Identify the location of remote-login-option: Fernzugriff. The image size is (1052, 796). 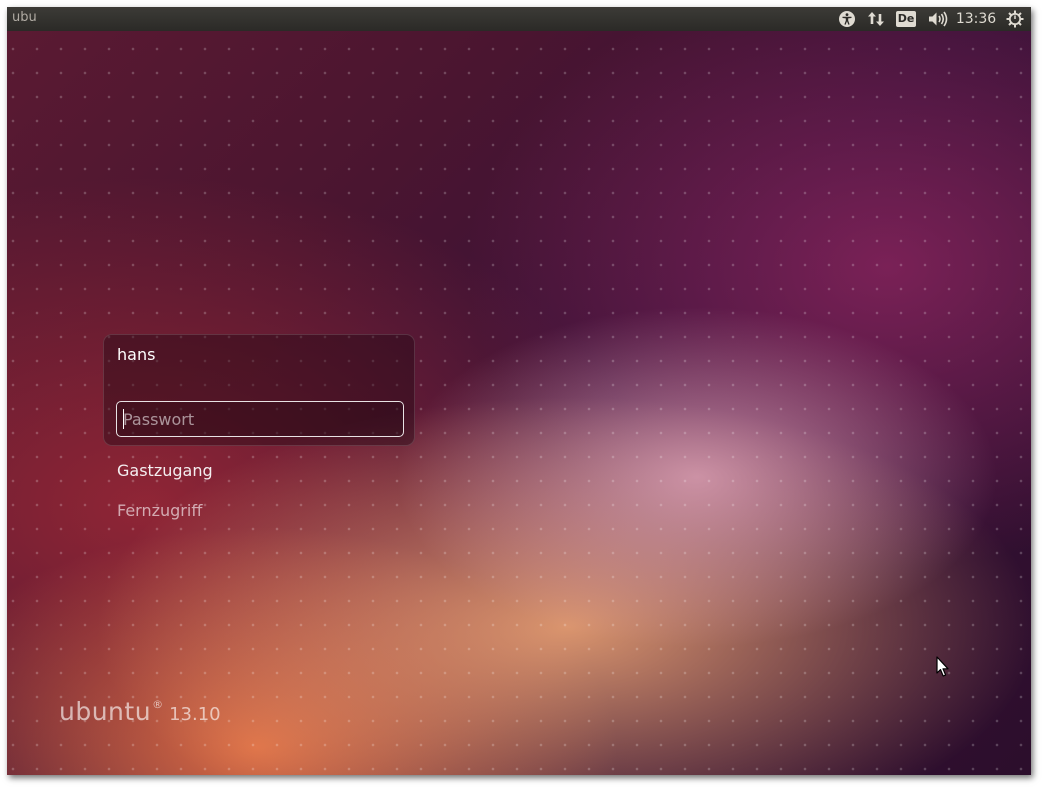
(159, 510).